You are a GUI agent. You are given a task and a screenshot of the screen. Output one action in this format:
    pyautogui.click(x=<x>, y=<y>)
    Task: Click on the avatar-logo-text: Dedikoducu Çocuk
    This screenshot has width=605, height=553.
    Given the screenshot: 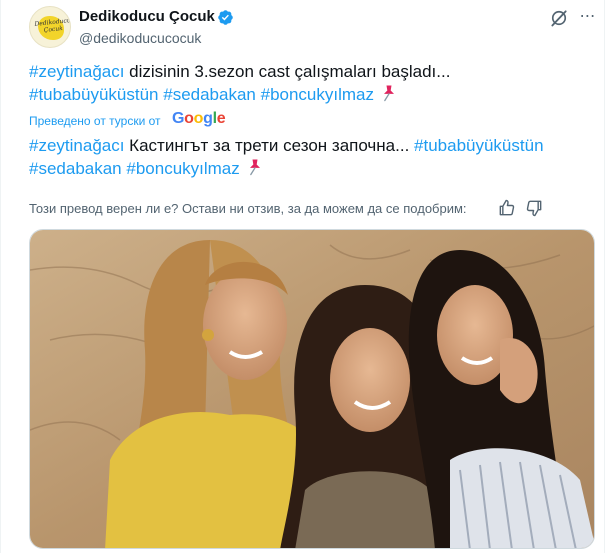 What is the action you would take?
    pyautogui.click(x=52, y=25)
    